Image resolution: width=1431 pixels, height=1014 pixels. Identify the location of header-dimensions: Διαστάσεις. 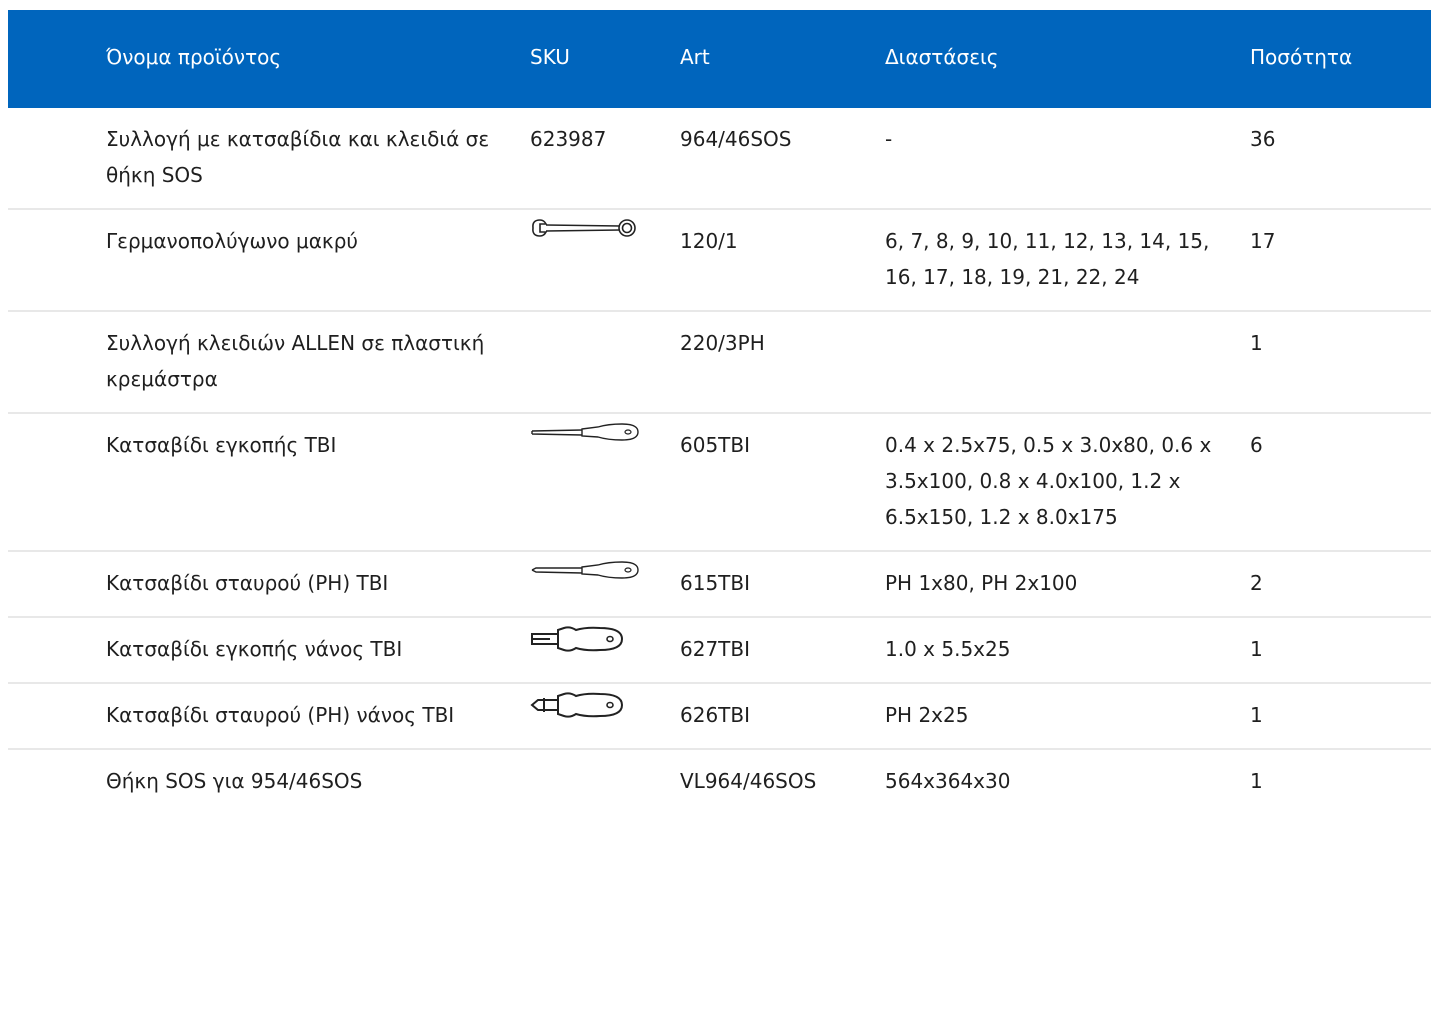
(942, 57).